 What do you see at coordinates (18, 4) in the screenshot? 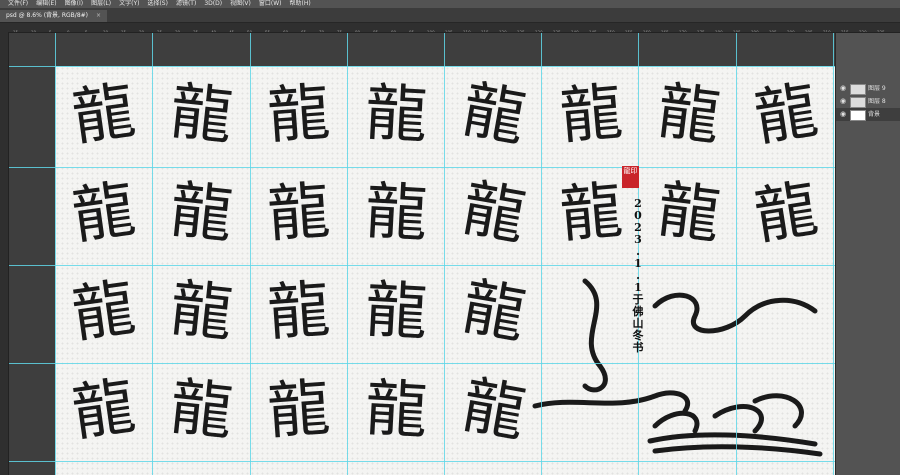
I see `menu-item: 文件(F)` at bounding box center [18, 4].